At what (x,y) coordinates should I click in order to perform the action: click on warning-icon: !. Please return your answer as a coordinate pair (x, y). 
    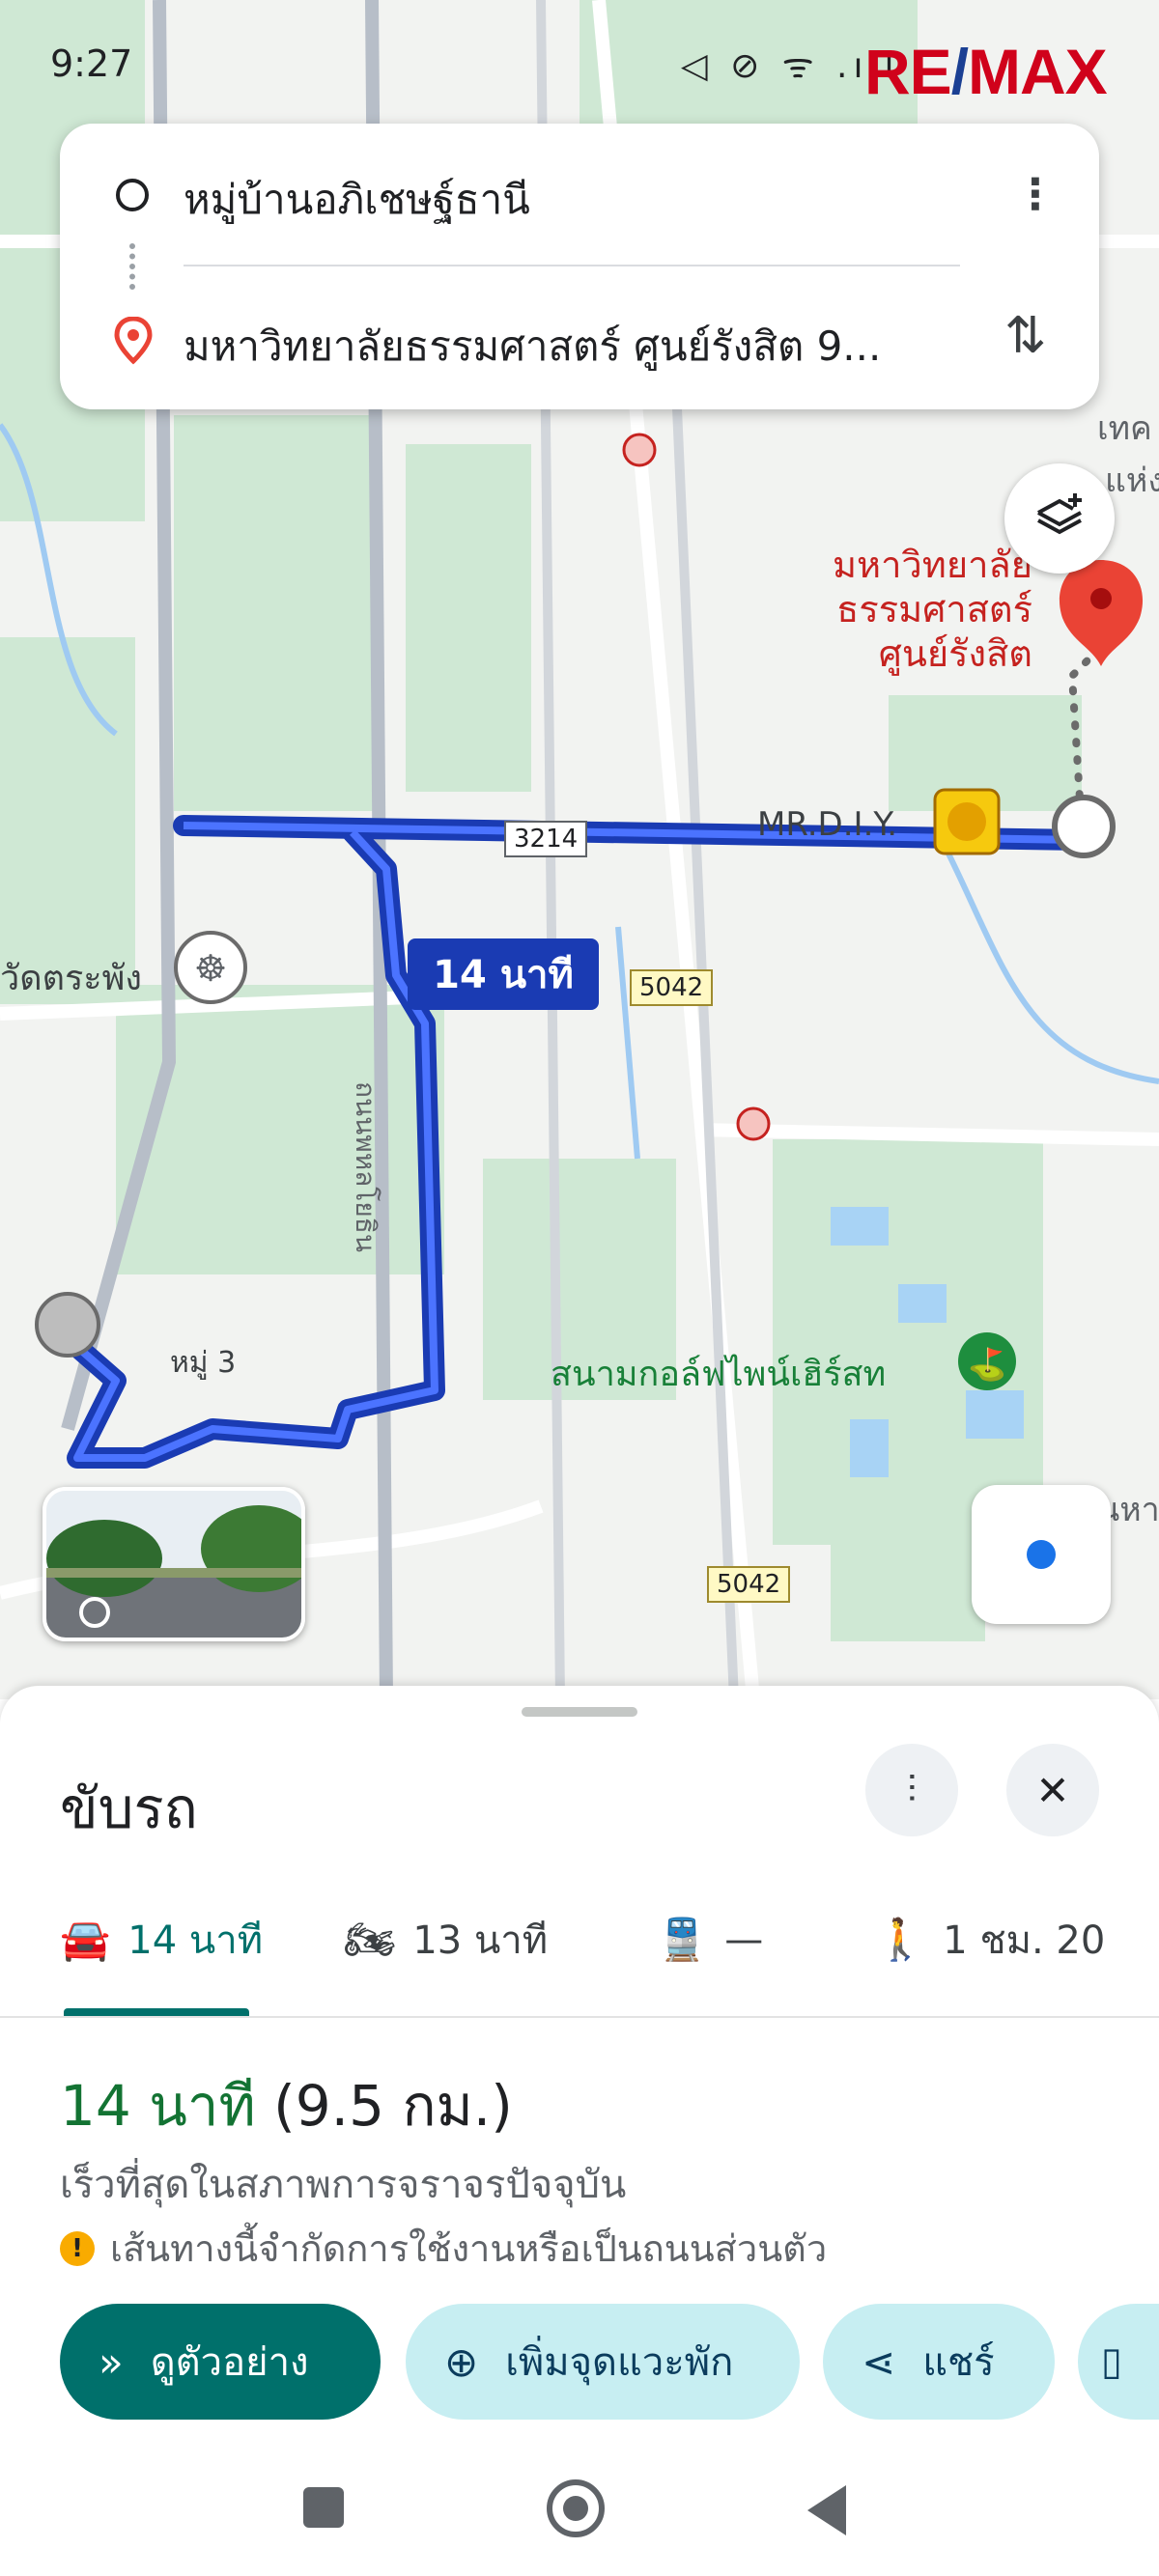
    Looking at the image, I should click on (78, 2248).